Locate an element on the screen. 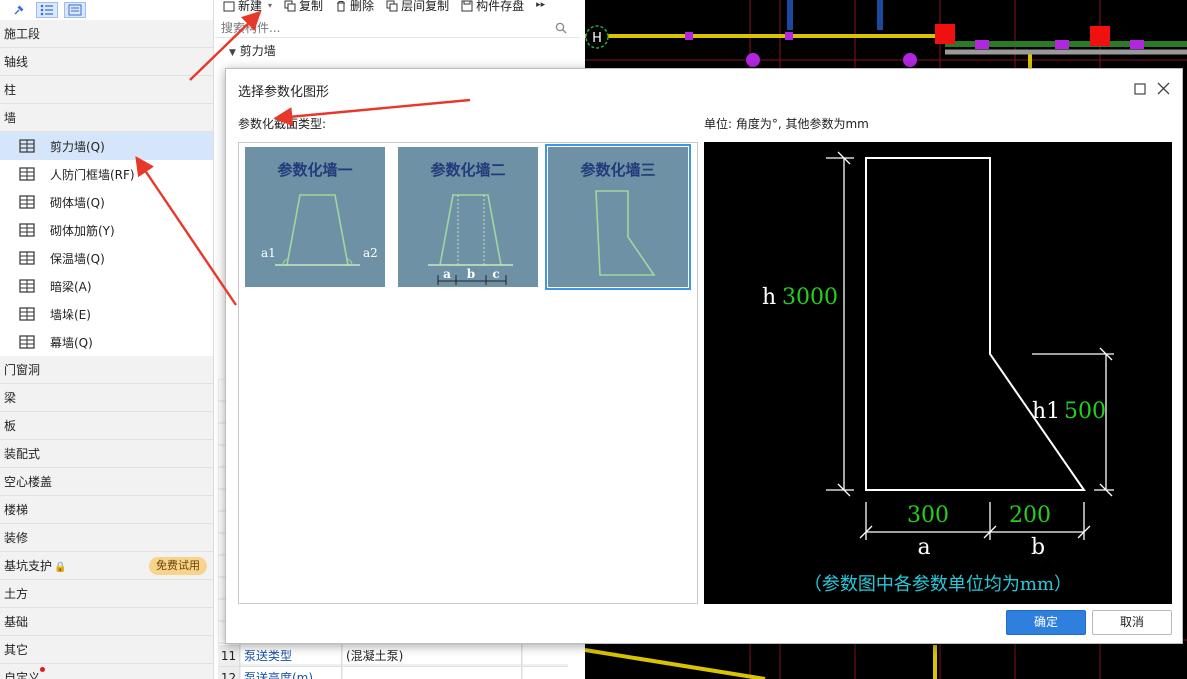 The image size is (1187, 679). category-label: 其它 is located at coordinates (16, 650).